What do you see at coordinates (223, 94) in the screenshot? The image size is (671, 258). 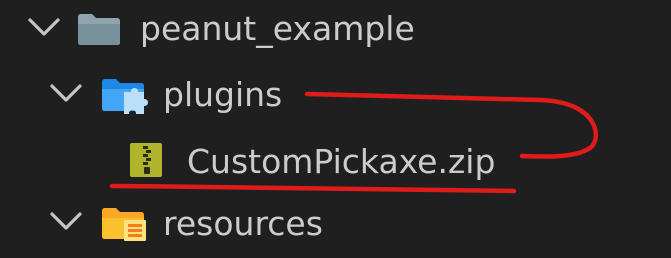 I see `tree-item-label: plugins` at bounding box center [223, 94].